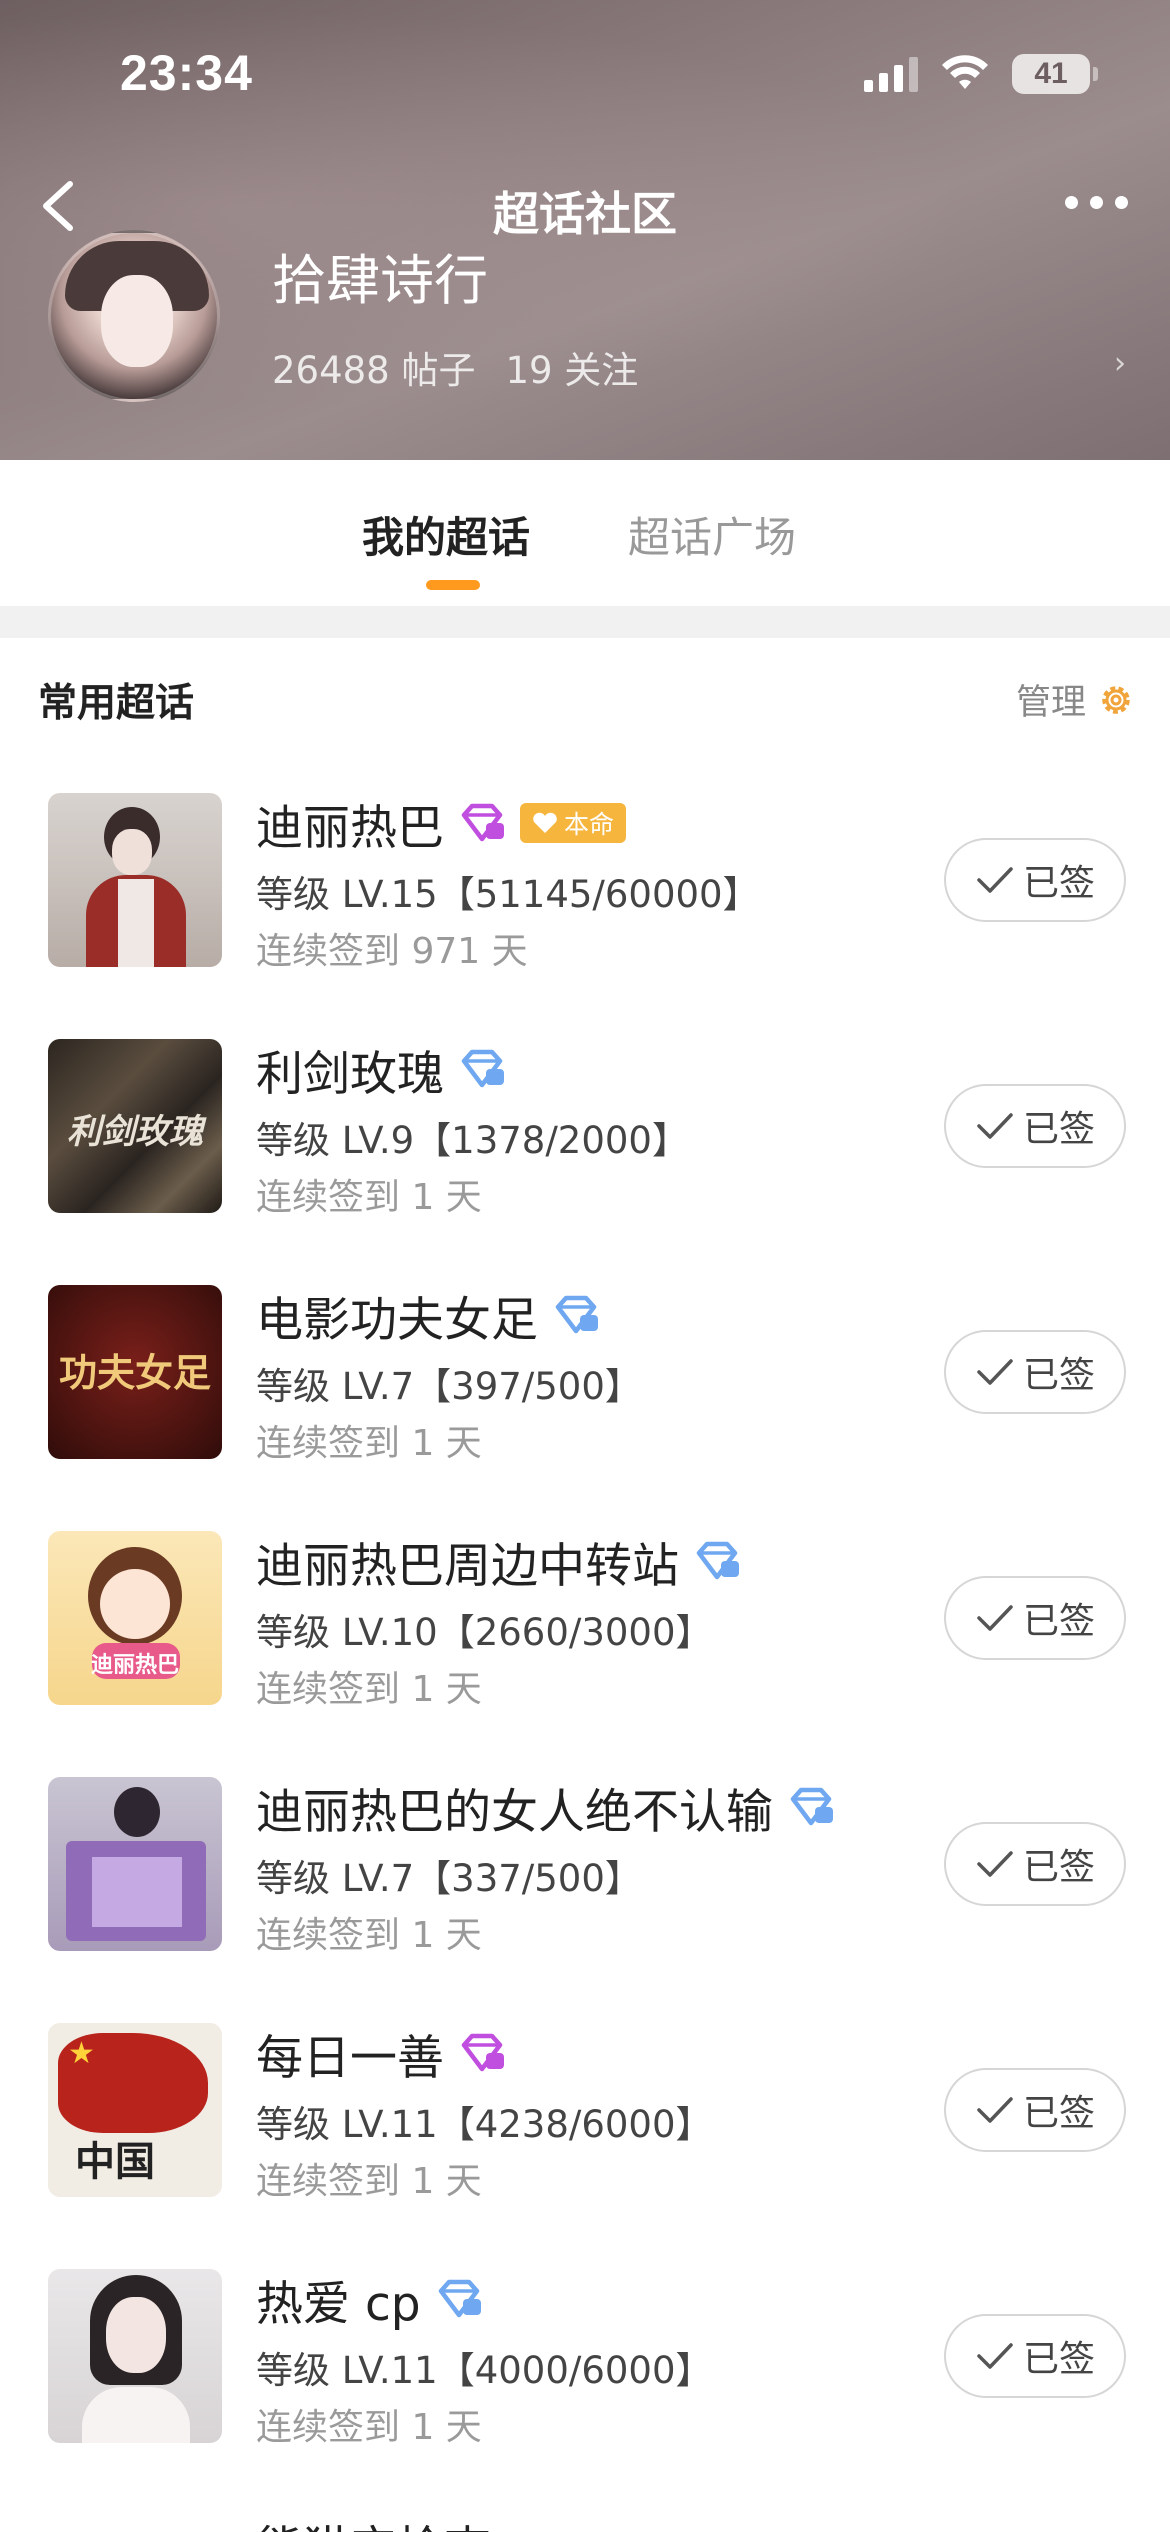 The width and height of the screenshot is (1170, 2532). I want to click on list-item: 利剑玫瑰 利剑玫瑰 等级 LV.9【1378/2000】 连续签到 1 天 已签, so click(585, 1136).